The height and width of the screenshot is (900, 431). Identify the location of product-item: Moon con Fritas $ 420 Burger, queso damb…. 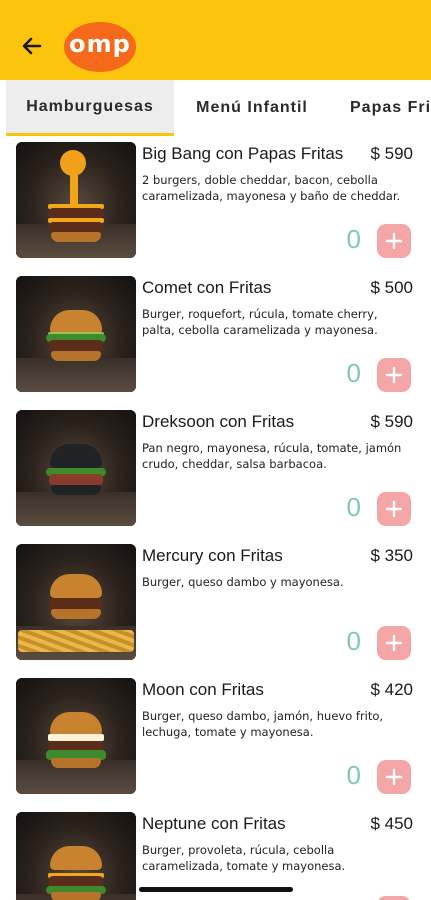
(215, 743).